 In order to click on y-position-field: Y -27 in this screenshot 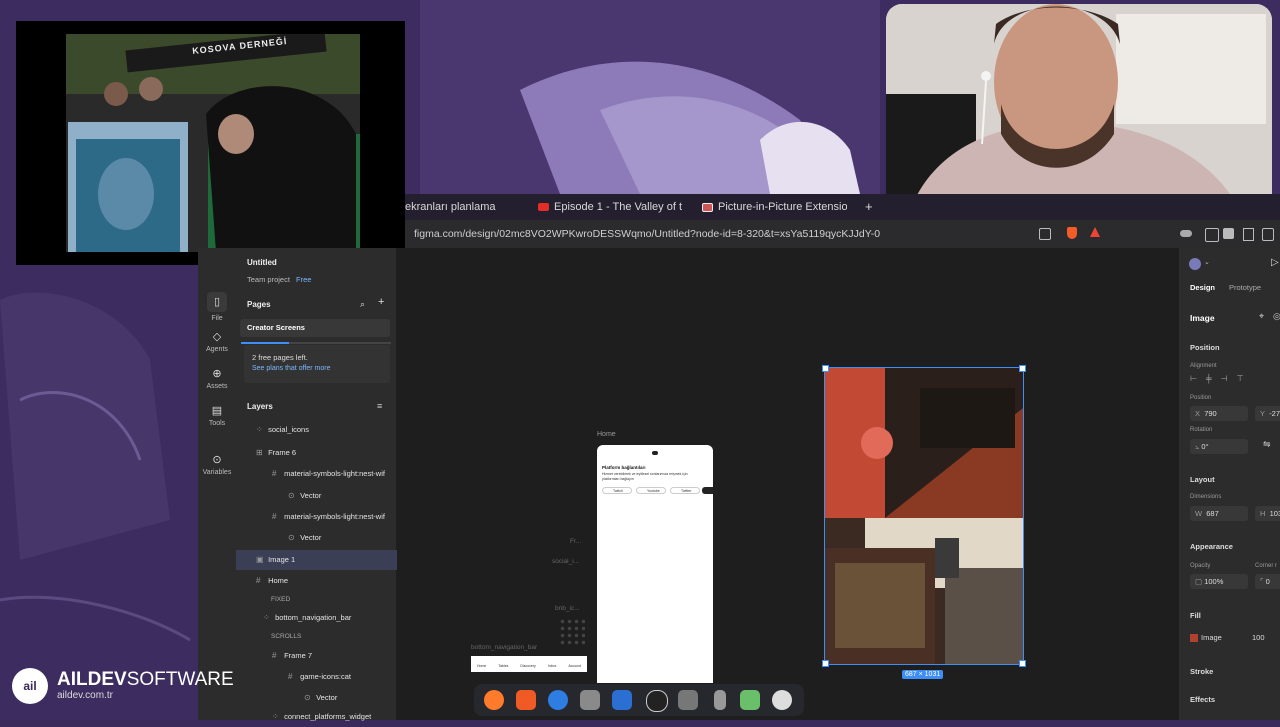, I will do `click(1267, 413)`.